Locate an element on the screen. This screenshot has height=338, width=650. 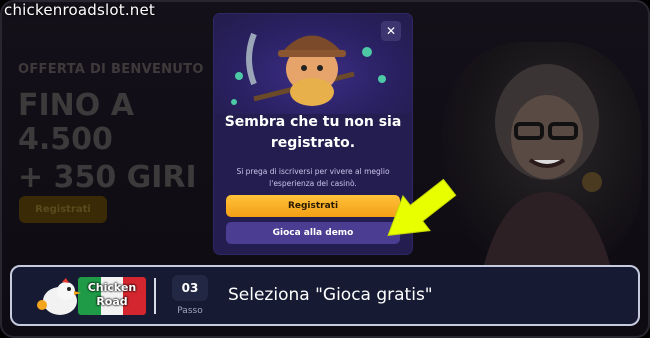
chicken-icon is located at coordinates (59, 296).